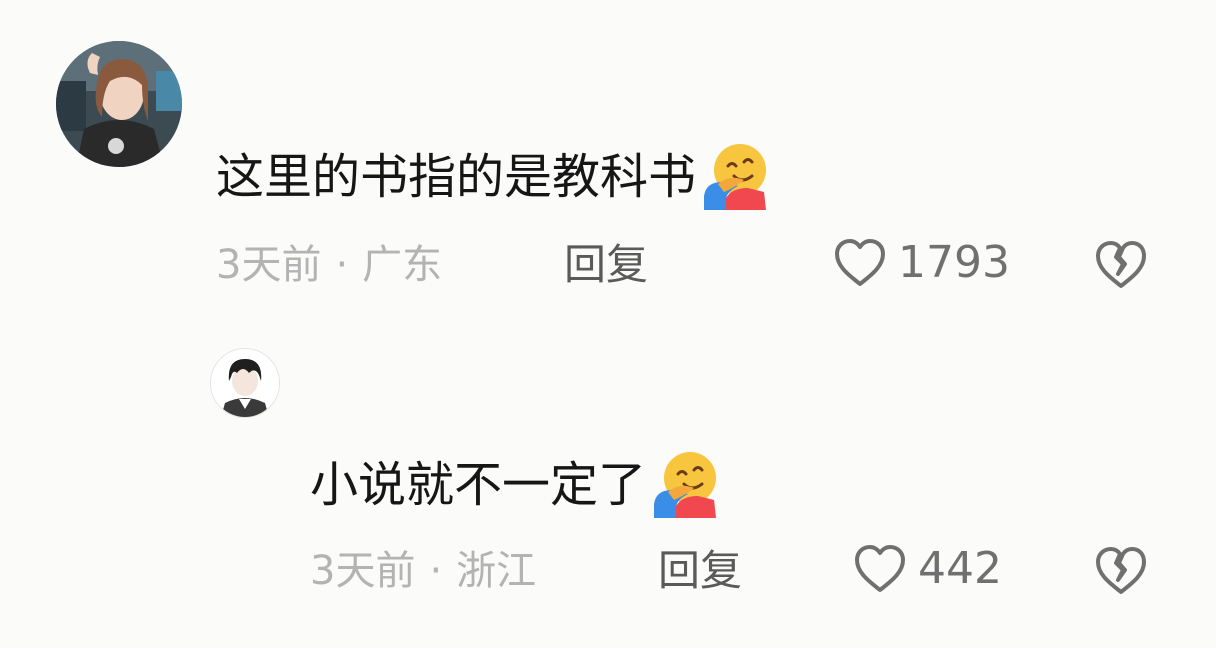  I want to click on comment-text: 小说就不一定了, so click(515, 485).